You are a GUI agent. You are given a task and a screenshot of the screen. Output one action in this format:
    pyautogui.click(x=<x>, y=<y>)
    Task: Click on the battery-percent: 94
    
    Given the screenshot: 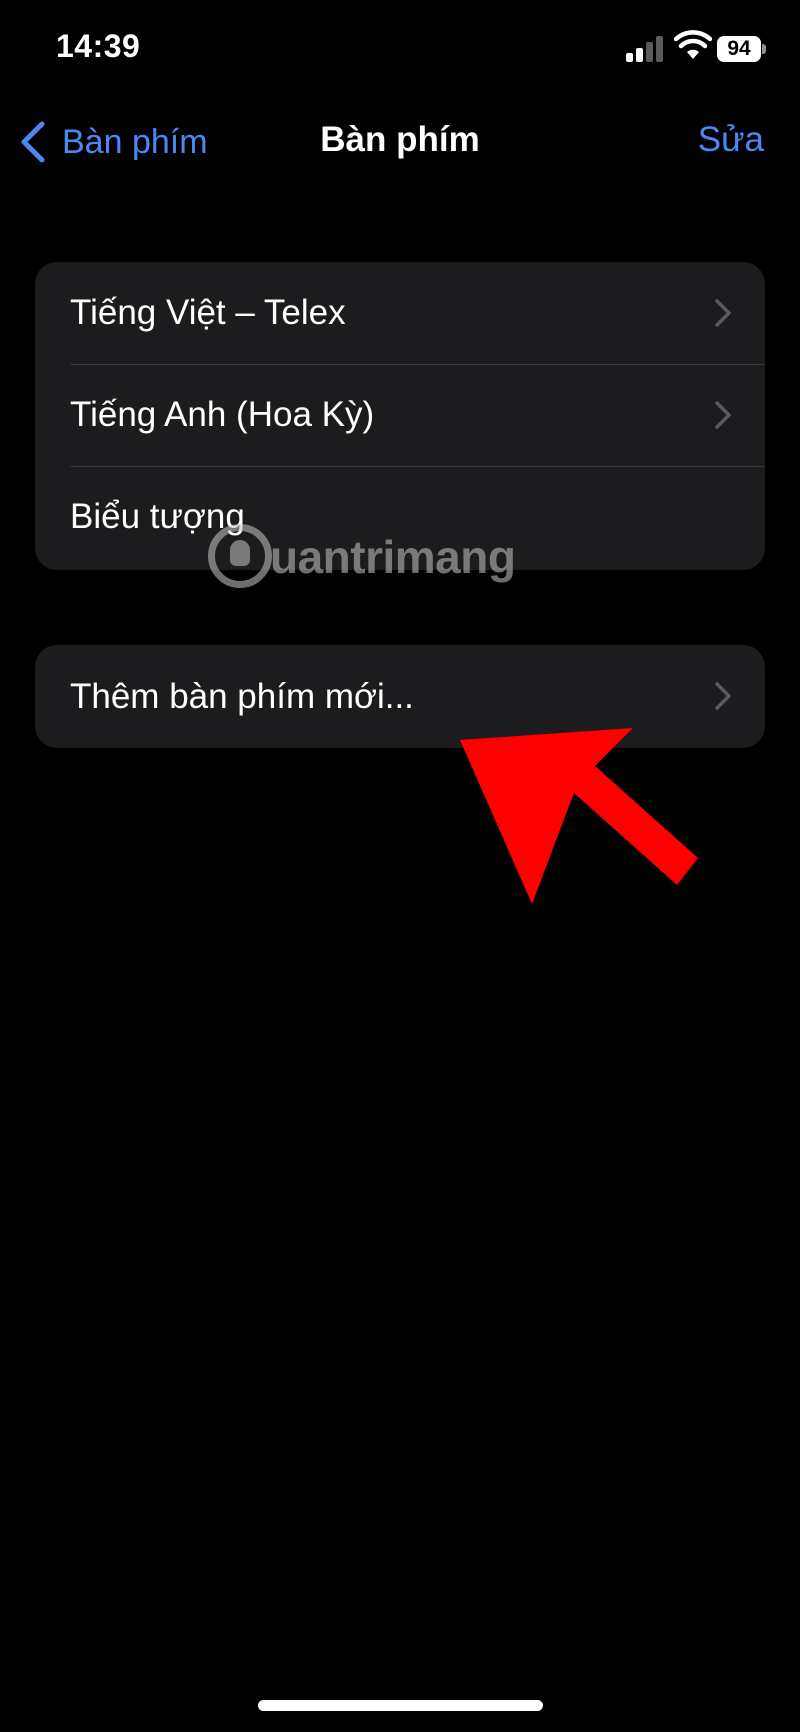 What is the action you would take?
    pyautogui.click(x=739, y=49)
    